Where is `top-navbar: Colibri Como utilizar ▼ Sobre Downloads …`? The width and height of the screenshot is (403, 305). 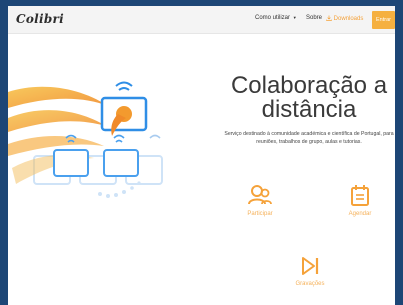
top-navbar: Colibri Como utilizar ▼ Sobre Downloads … is located at coordinates (201, 20).